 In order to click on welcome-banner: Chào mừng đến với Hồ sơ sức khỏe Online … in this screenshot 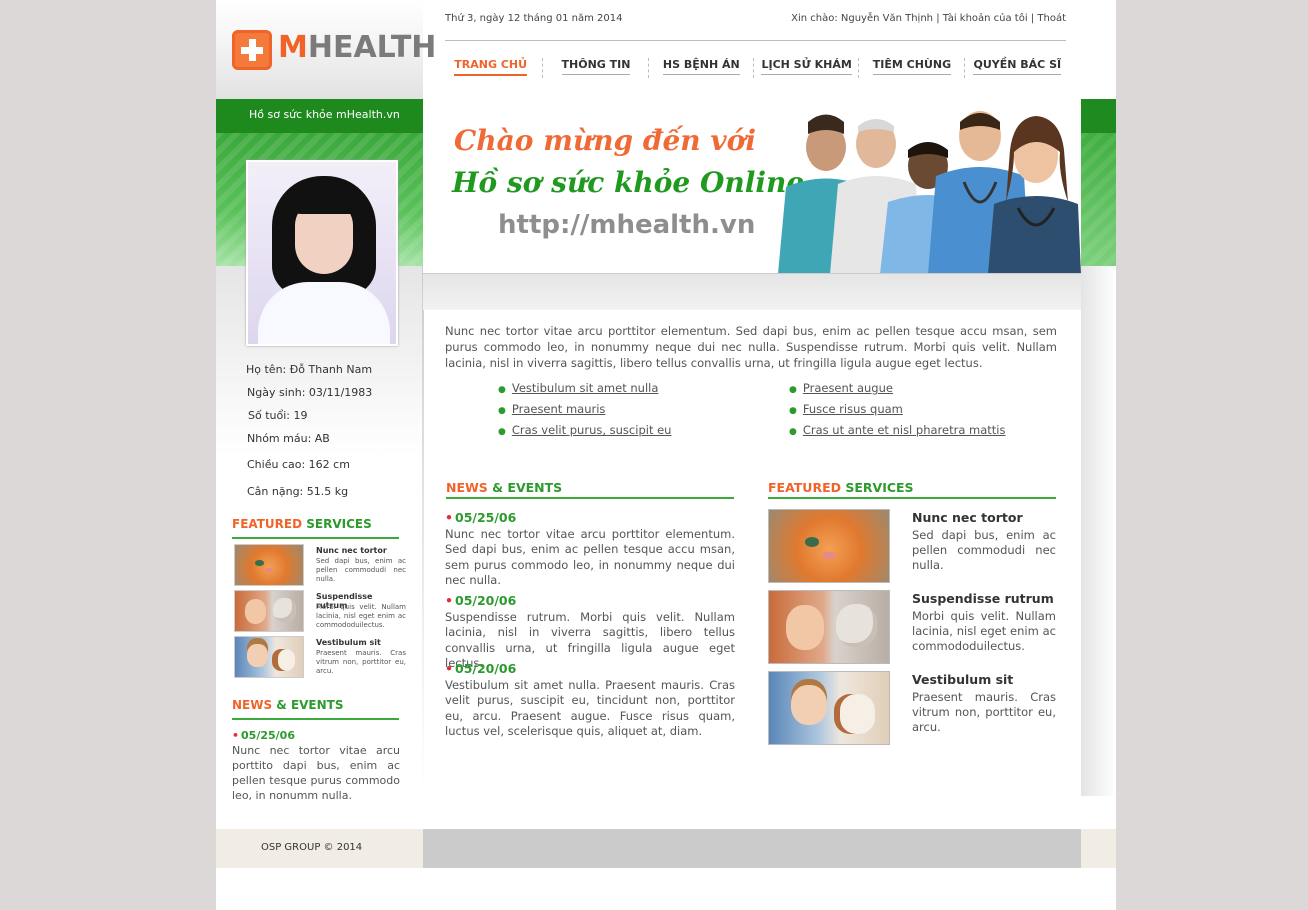, I will do `click(752, 183)`.